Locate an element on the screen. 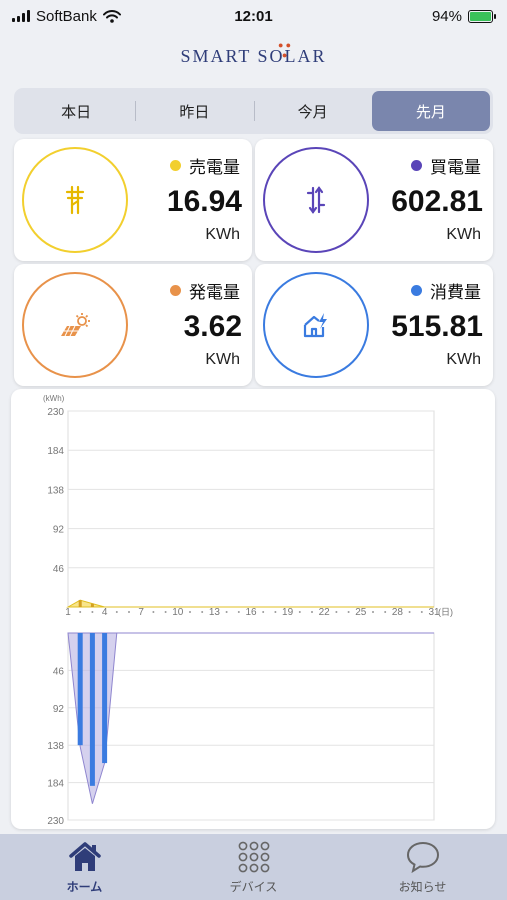  x-tick-label: 22 is located at coordinates (325, 612).